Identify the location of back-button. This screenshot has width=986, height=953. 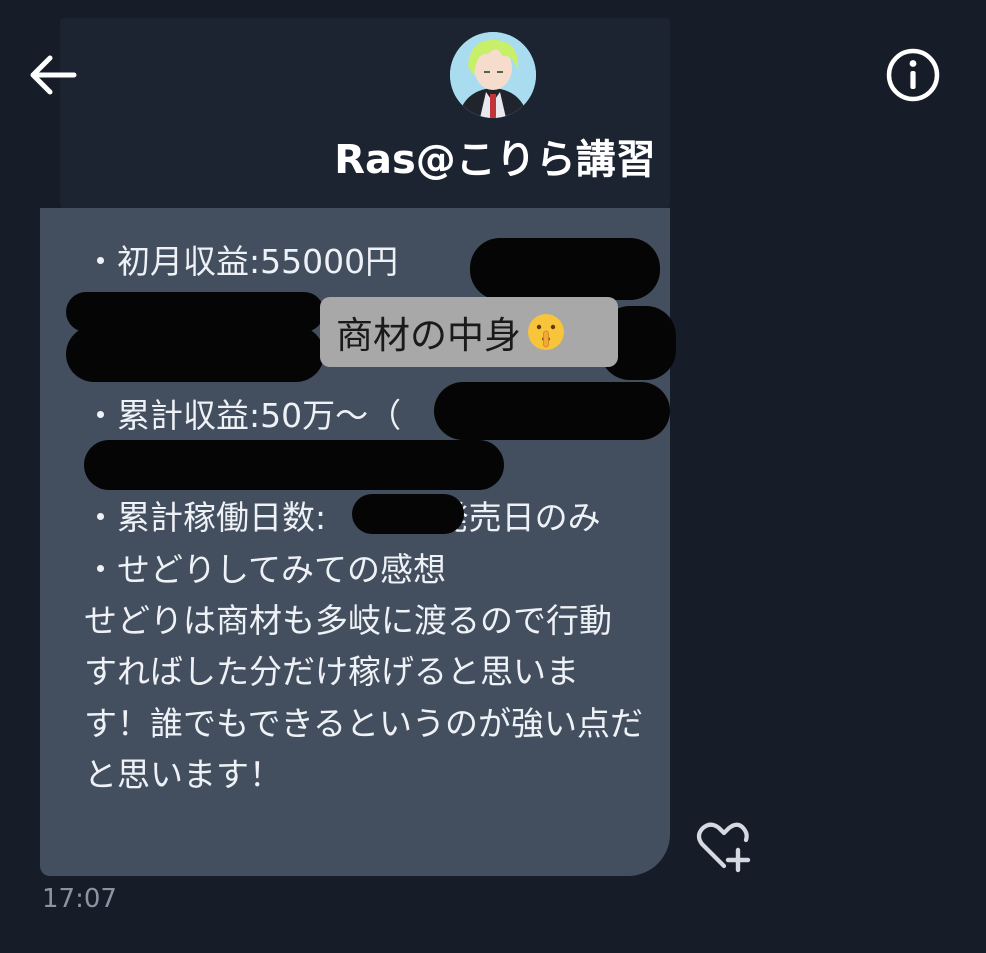
(53, 75).